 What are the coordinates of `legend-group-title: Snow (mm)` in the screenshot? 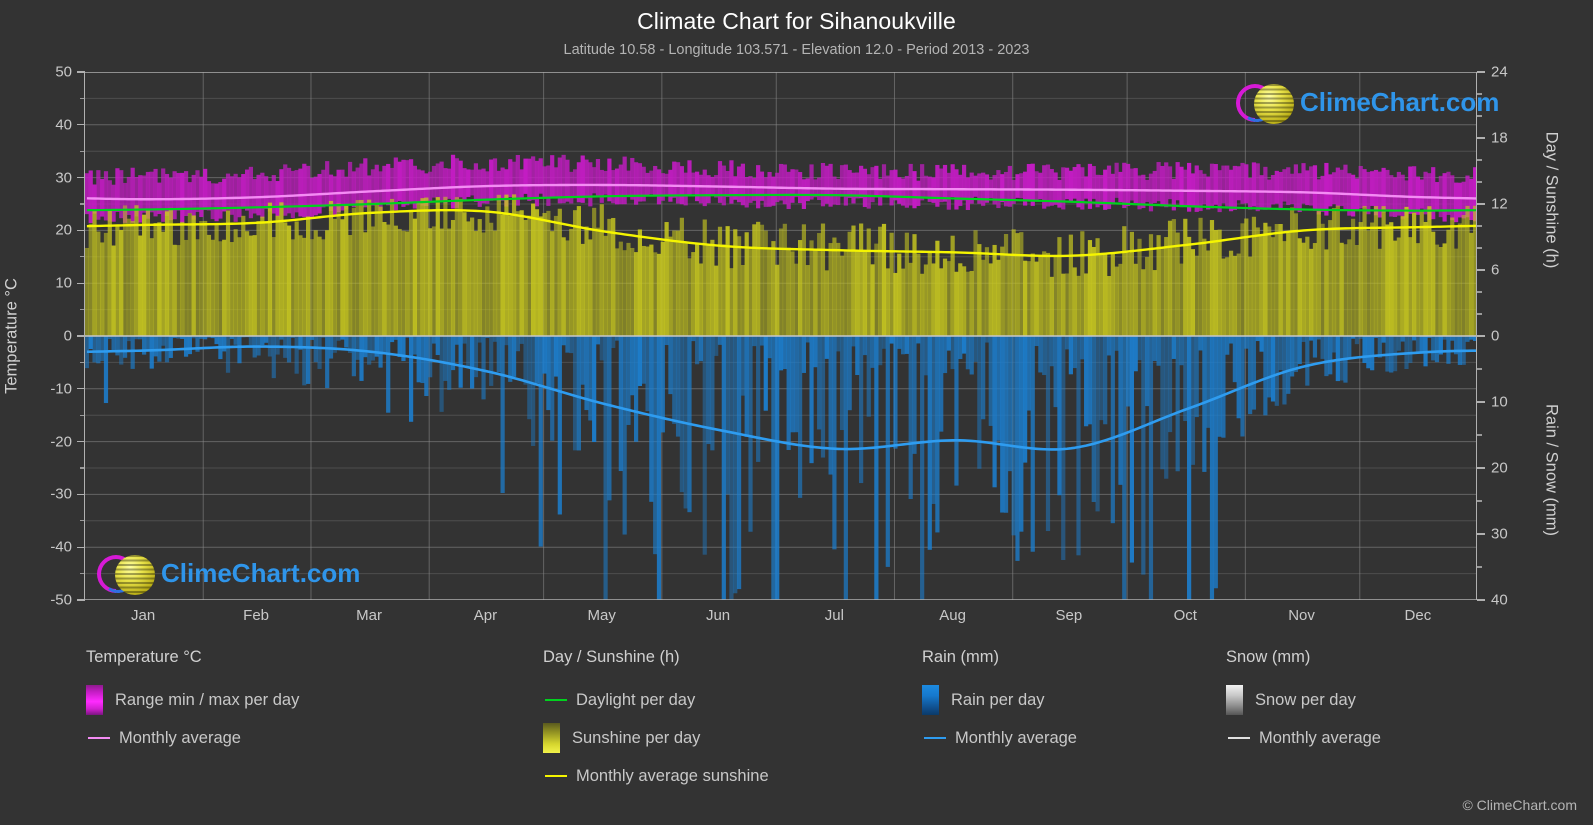 It's located at (1268, 657).